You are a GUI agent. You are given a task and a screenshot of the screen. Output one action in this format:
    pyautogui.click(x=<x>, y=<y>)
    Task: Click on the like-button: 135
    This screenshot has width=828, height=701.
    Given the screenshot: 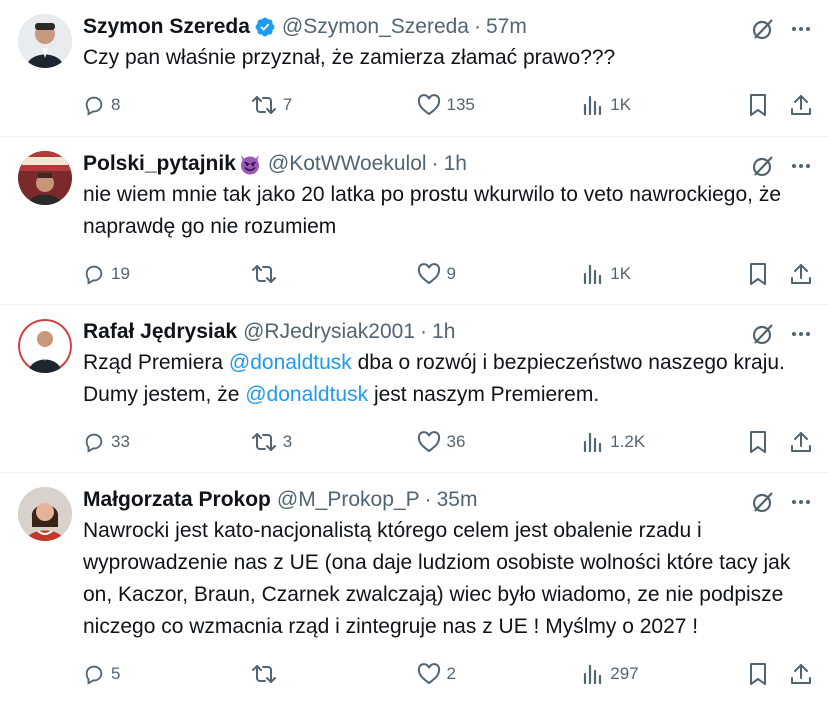 What is the action you would take?
    pyautogui.click(x=500, y=105)
    